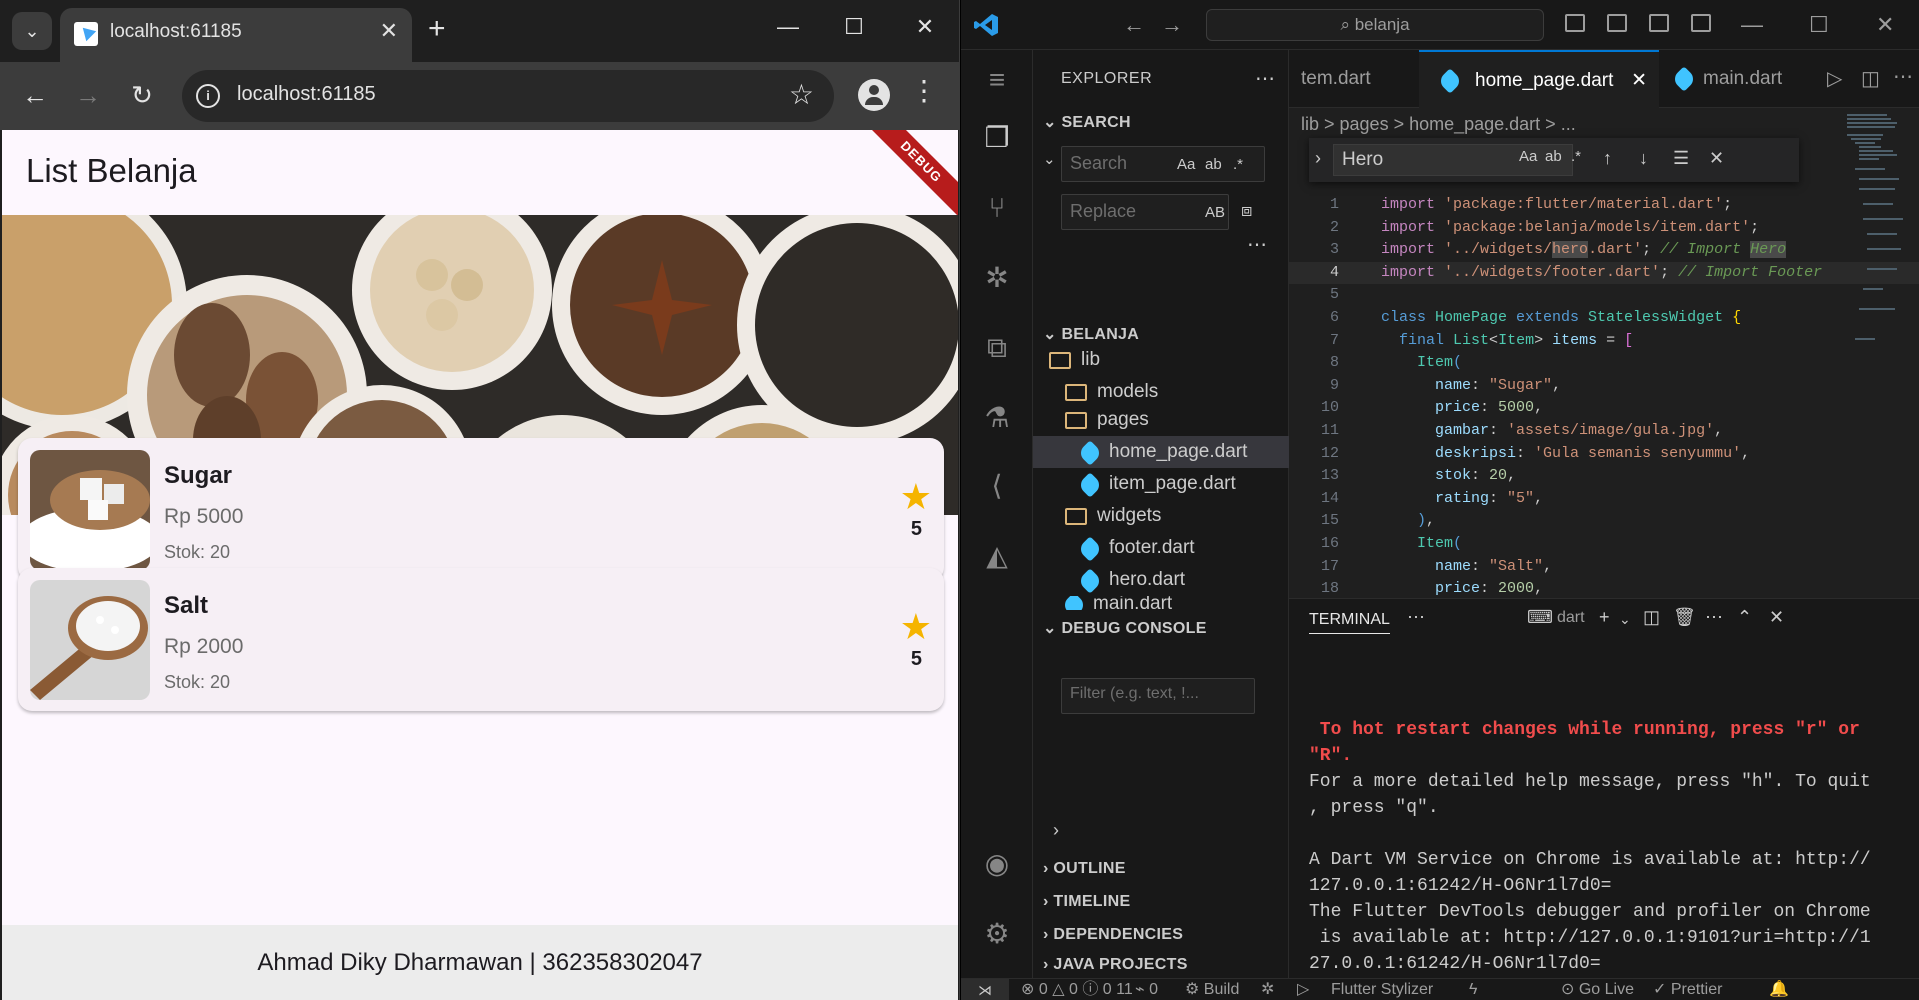  What do you see at coordinates (997, 418) in the screenshot?
I see `testing-icon: ⚗` at bounding box center [997, 418].